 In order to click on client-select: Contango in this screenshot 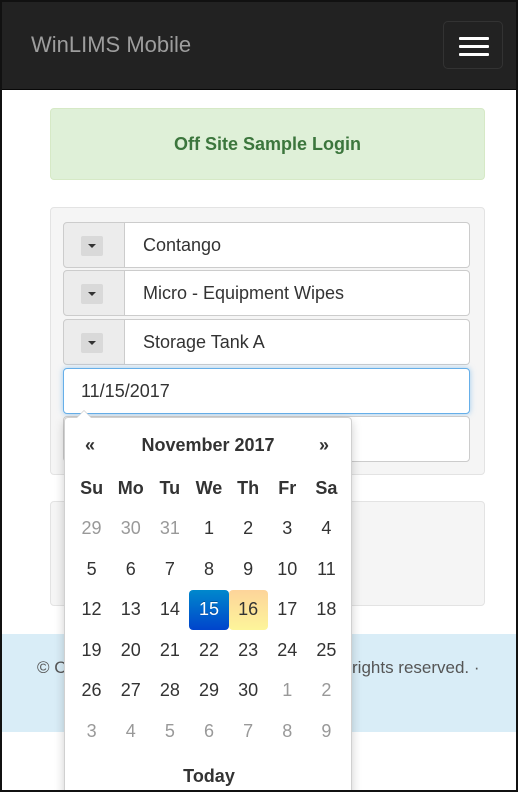, I will do `click(266, 245)`.